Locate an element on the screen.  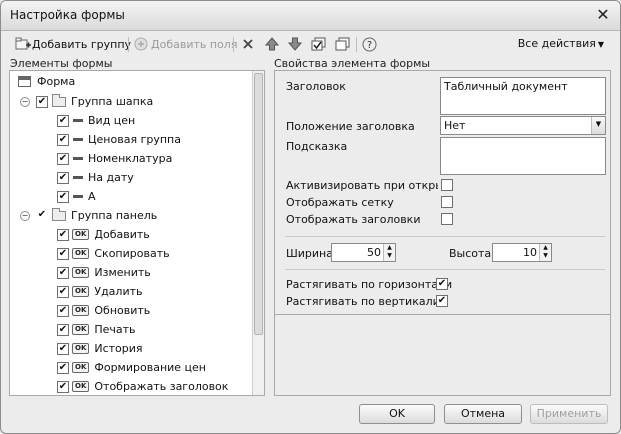
check-all-icon is located at coordinates (318, 44).